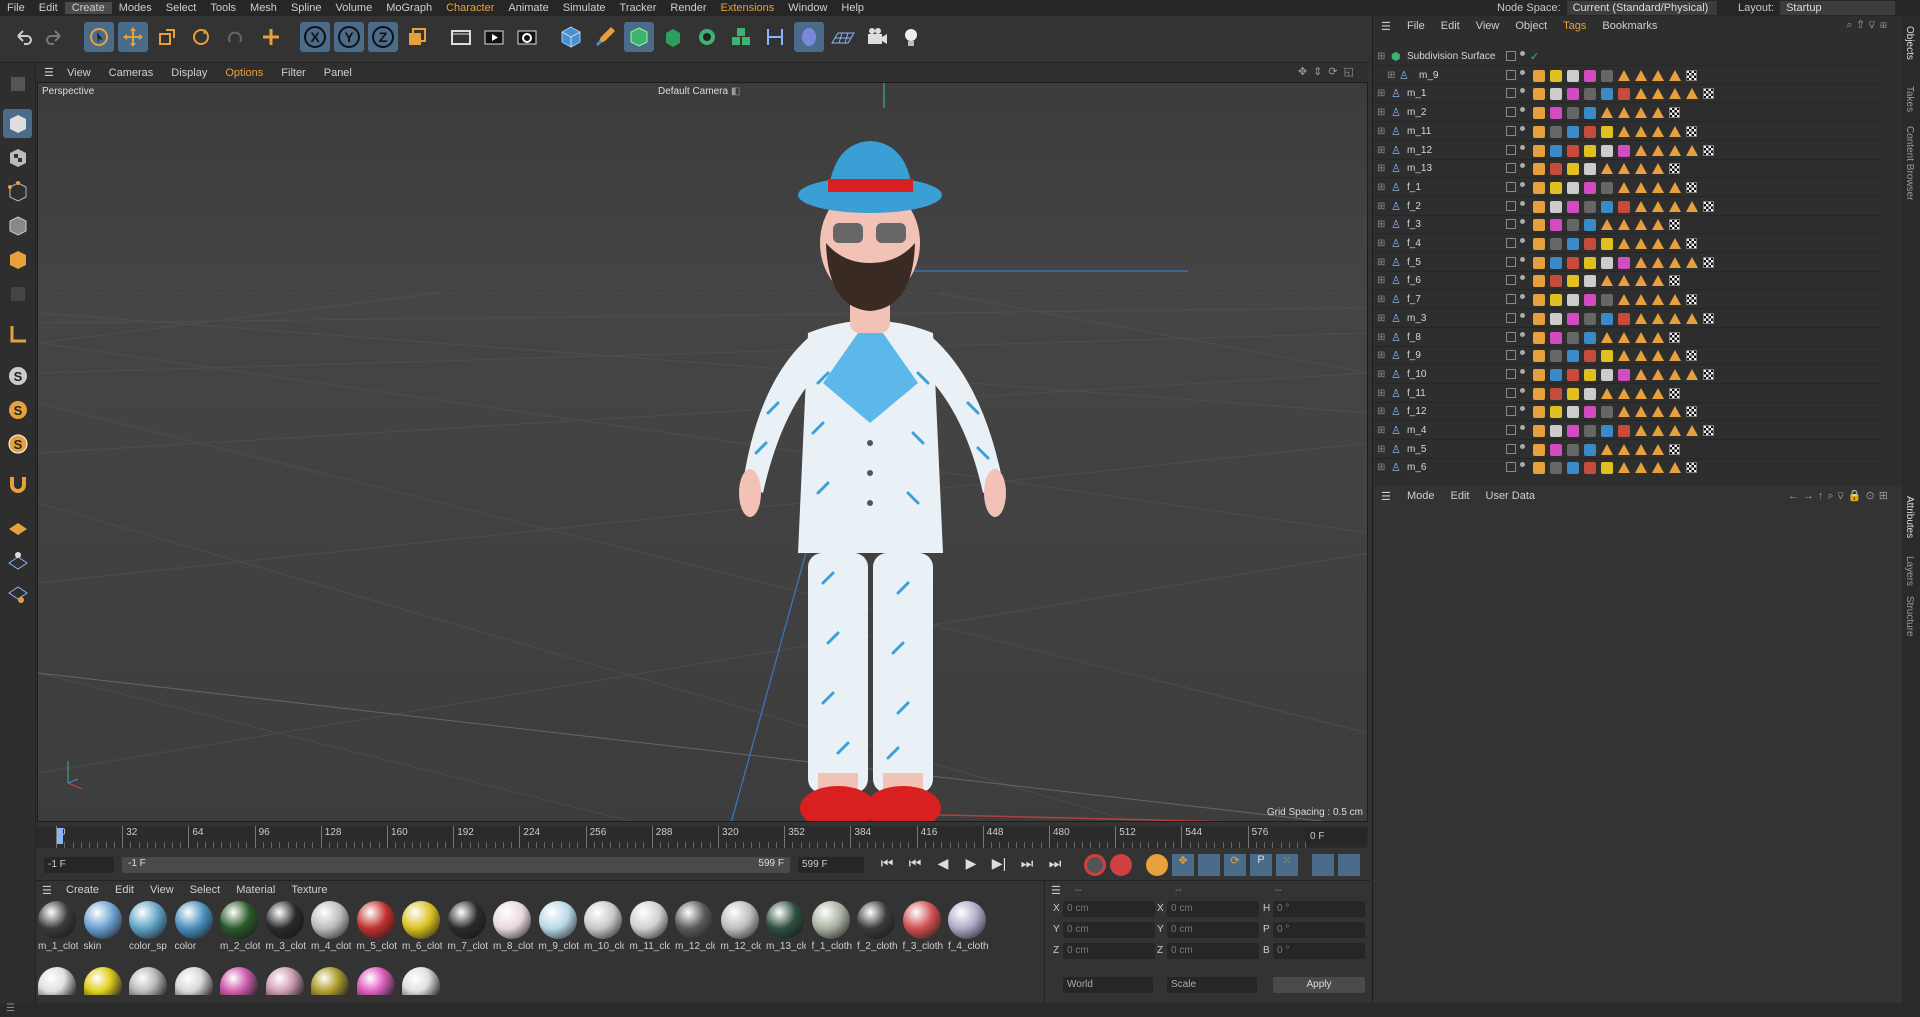 Image resolution: width=1920 pixels, height=1017 pixels. Describe the element at coordinates (747, 8) in the screenshot. I see `menu-extensions: Extensions` at that location.